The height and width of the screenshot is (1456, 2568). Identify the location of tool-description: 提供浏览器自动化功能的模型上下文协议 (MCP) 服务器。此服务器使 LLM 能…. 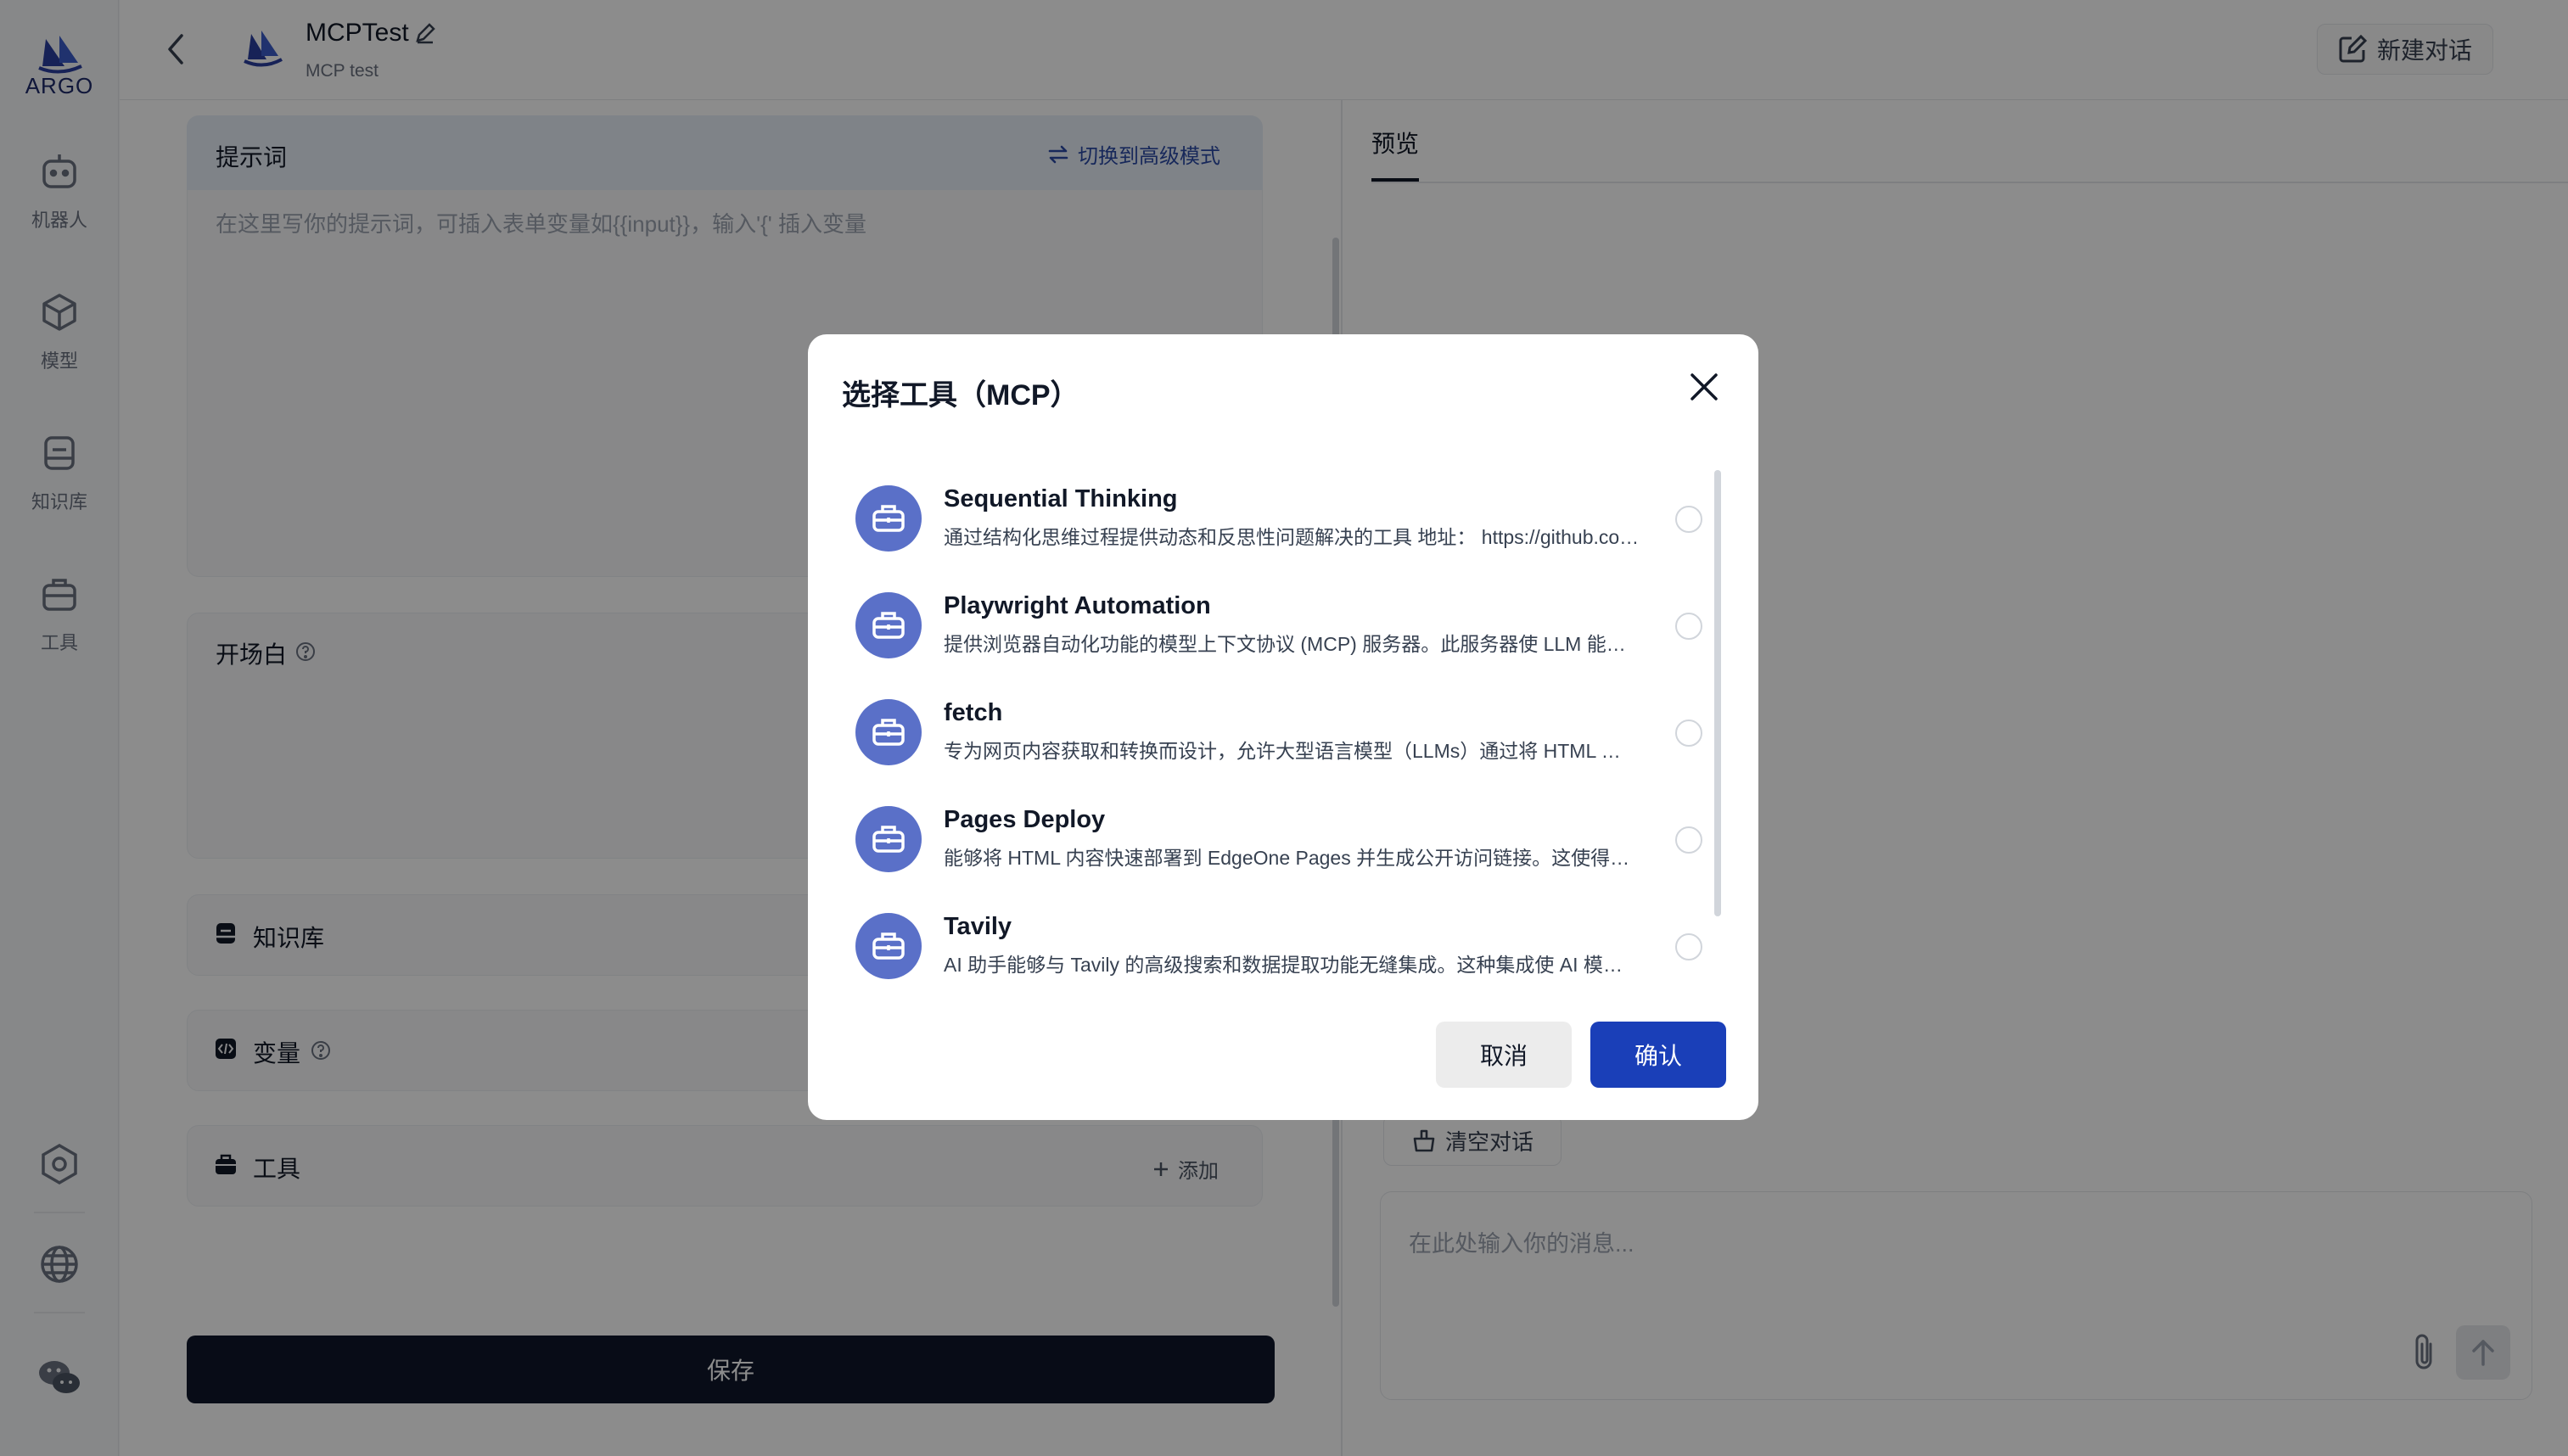
(1292, 644).